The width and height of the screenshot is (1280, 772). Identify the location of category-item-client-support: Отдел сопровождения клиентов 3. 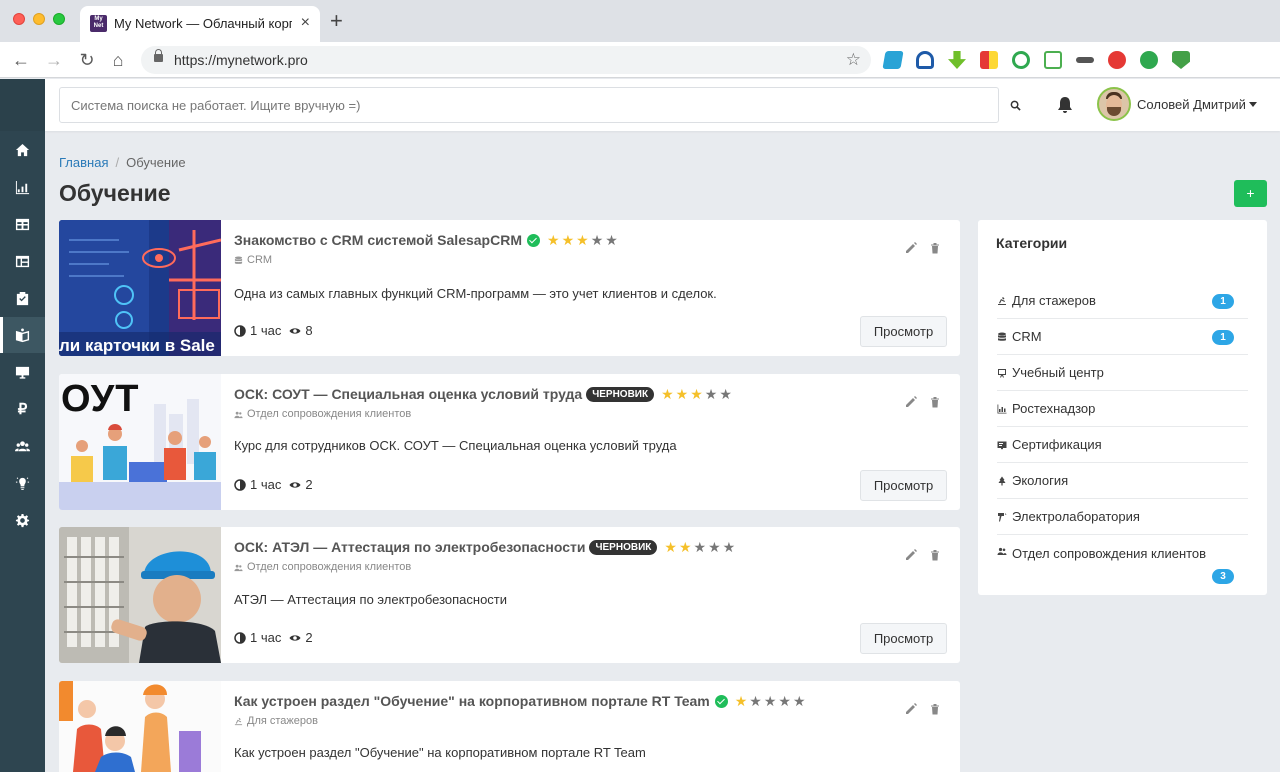
(1122, 563).